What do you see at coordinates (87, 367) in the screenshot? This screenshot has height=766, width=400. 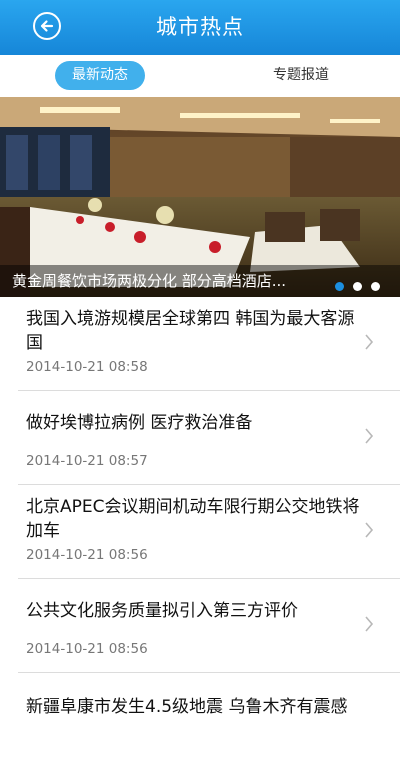 I see `news-time: 2014-10-21 08:58` at bounding box center [87, 367].